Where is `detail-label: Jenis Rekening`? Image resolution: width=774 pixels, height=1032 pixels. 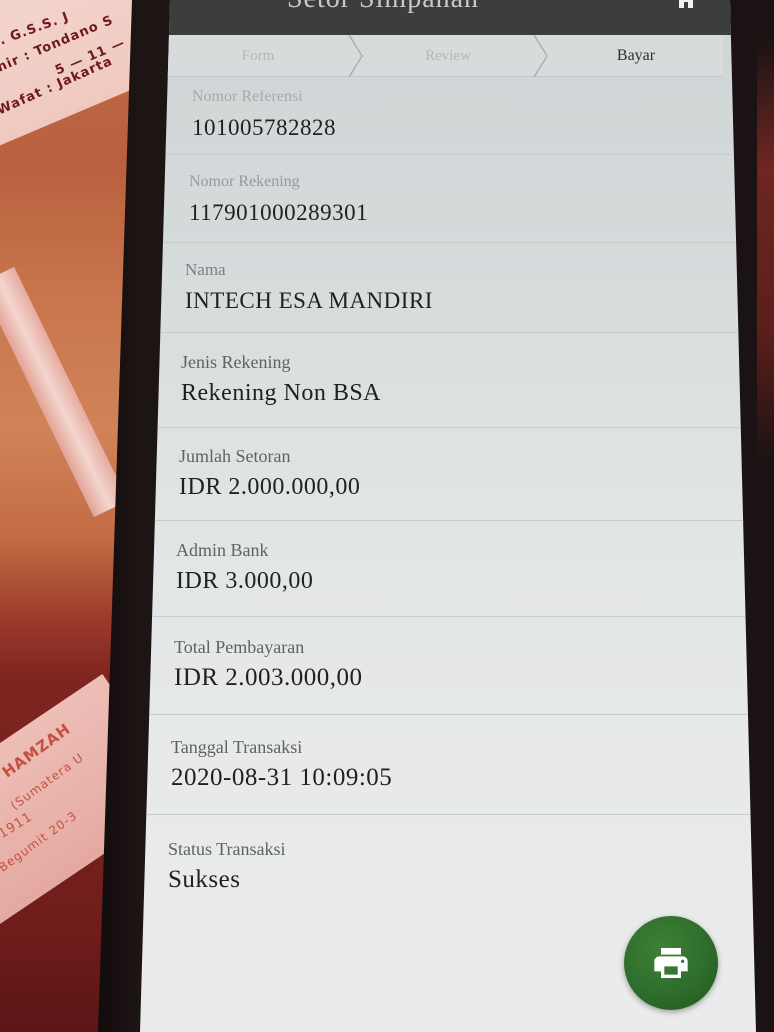 detail-label: Jenis Rekening is located at coordinates (236, 362).